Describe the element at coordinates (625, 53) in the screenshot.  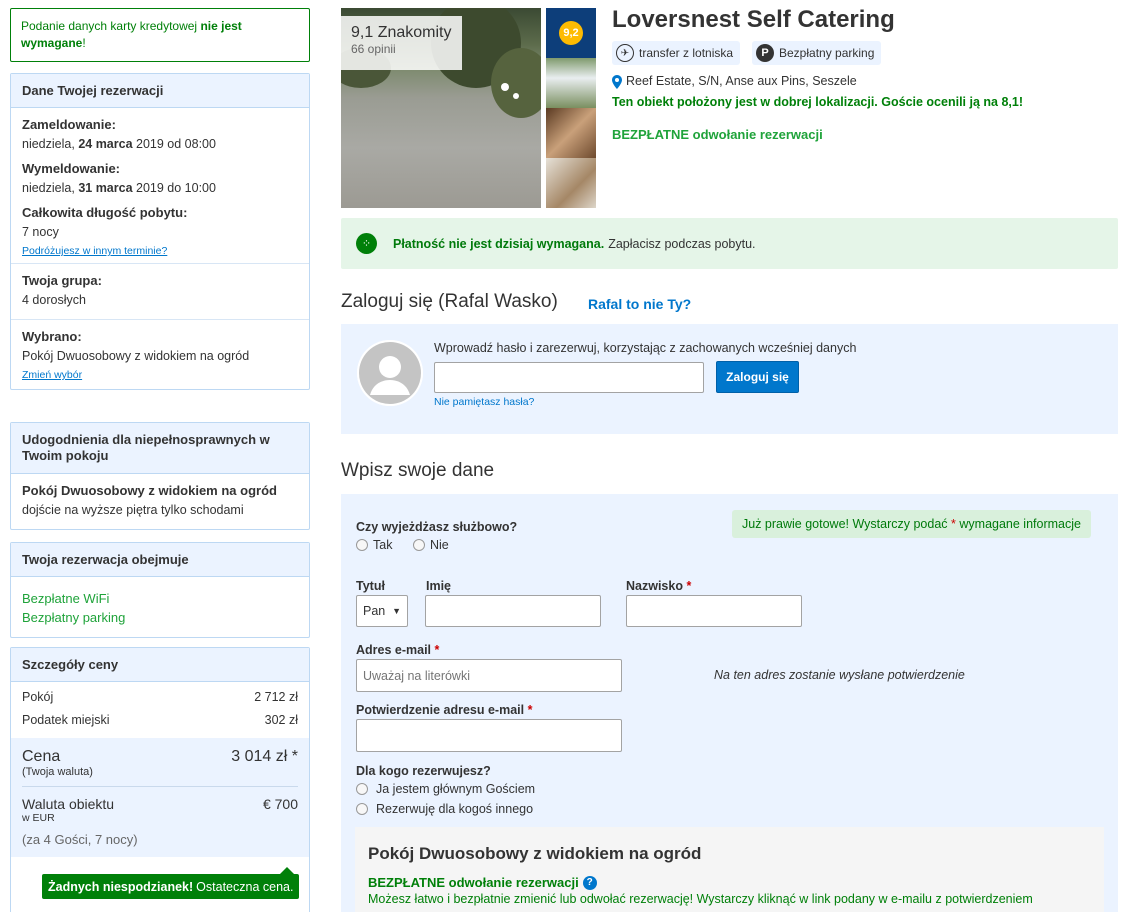
I see `airport-shuttle-icon: ✈` at that location.